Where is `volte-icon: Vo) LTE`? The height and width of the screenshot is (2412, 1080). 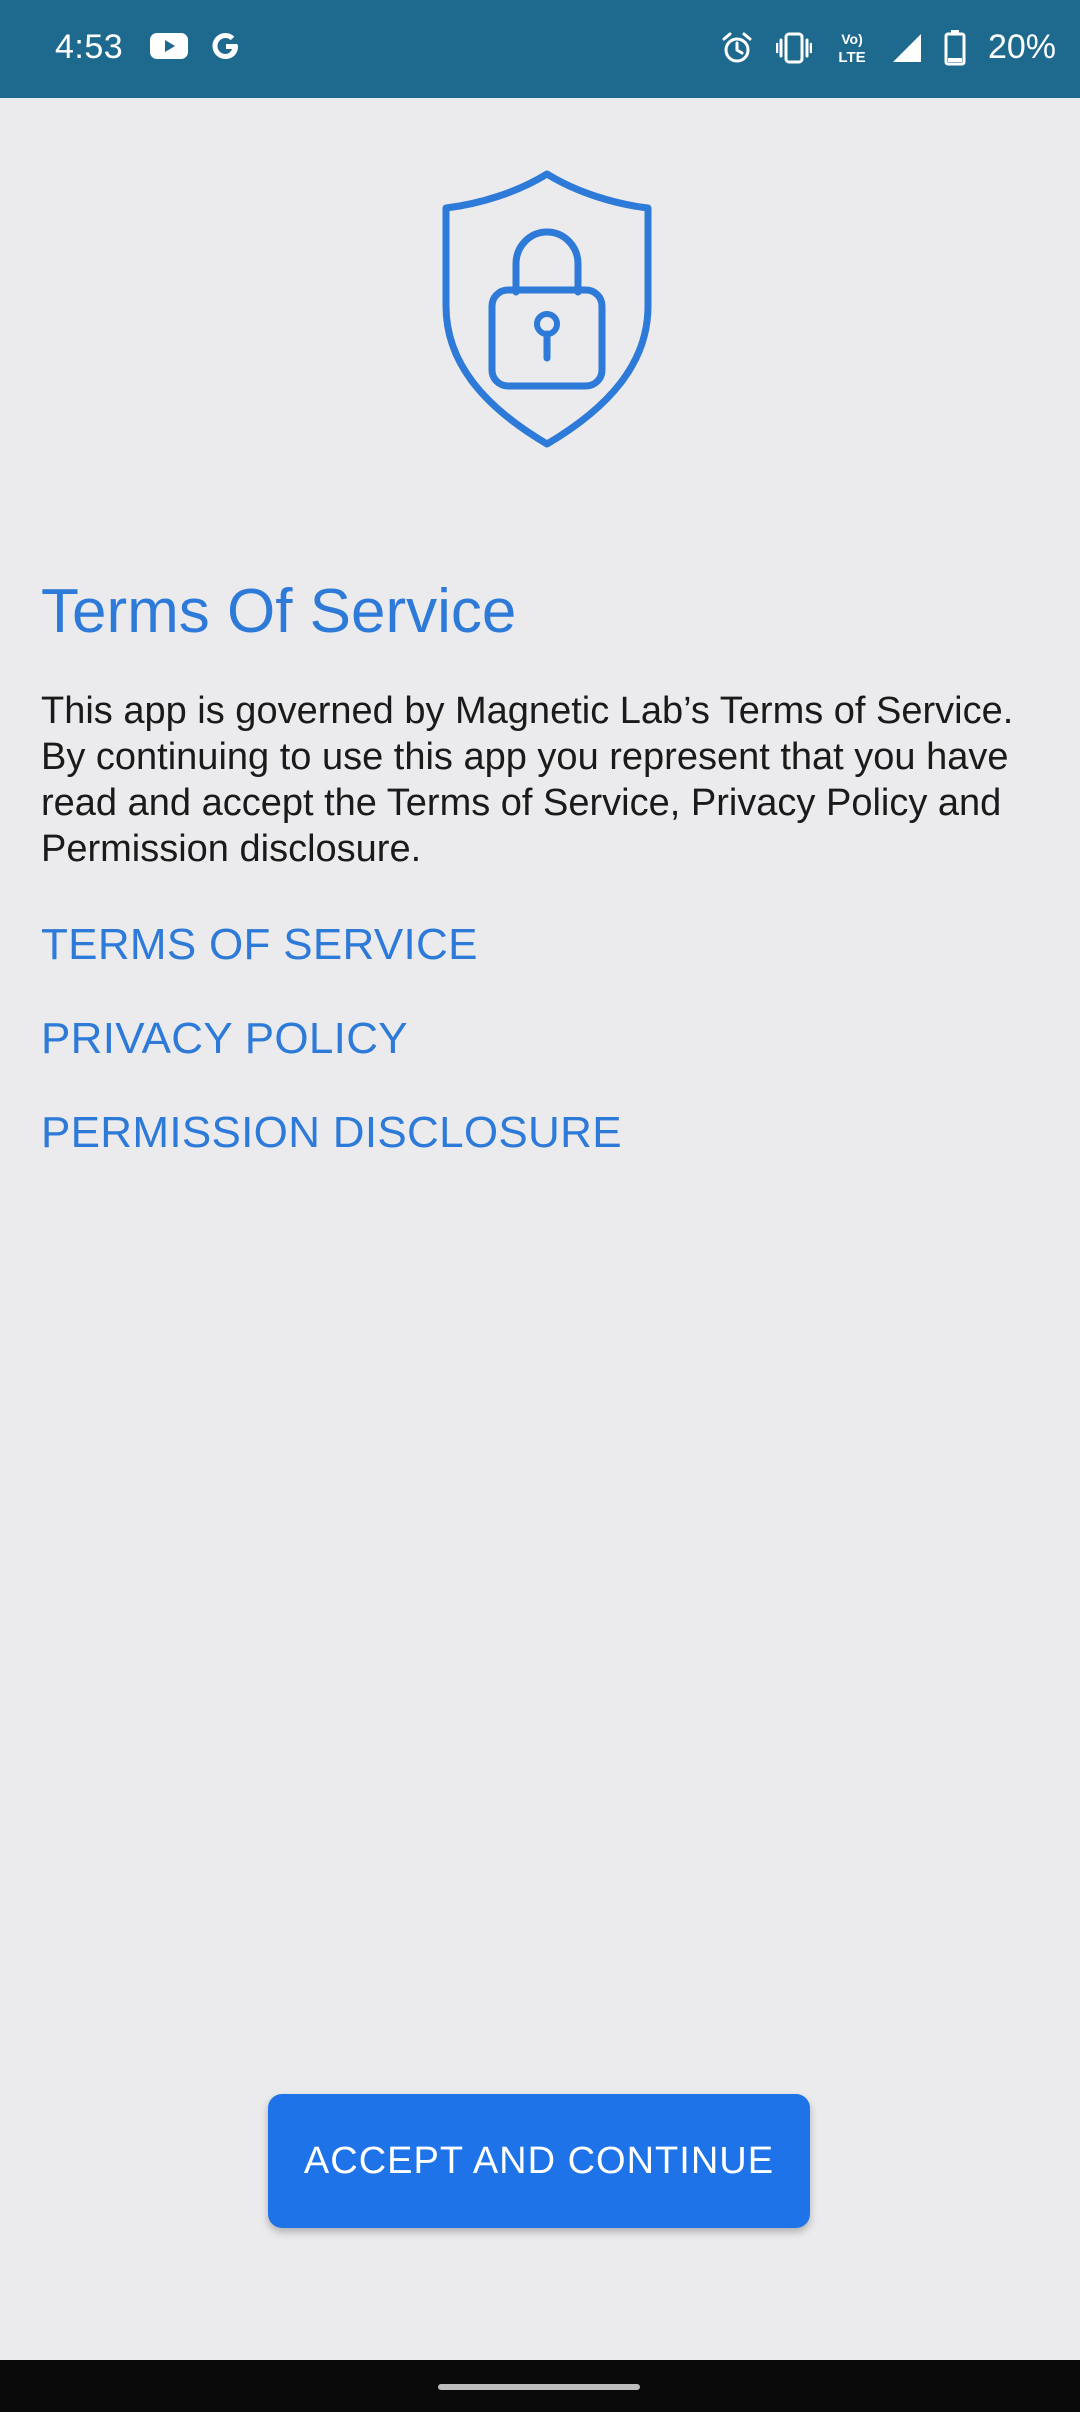 volte-icon: Vo) LTE is located at coordinates (852, 48).